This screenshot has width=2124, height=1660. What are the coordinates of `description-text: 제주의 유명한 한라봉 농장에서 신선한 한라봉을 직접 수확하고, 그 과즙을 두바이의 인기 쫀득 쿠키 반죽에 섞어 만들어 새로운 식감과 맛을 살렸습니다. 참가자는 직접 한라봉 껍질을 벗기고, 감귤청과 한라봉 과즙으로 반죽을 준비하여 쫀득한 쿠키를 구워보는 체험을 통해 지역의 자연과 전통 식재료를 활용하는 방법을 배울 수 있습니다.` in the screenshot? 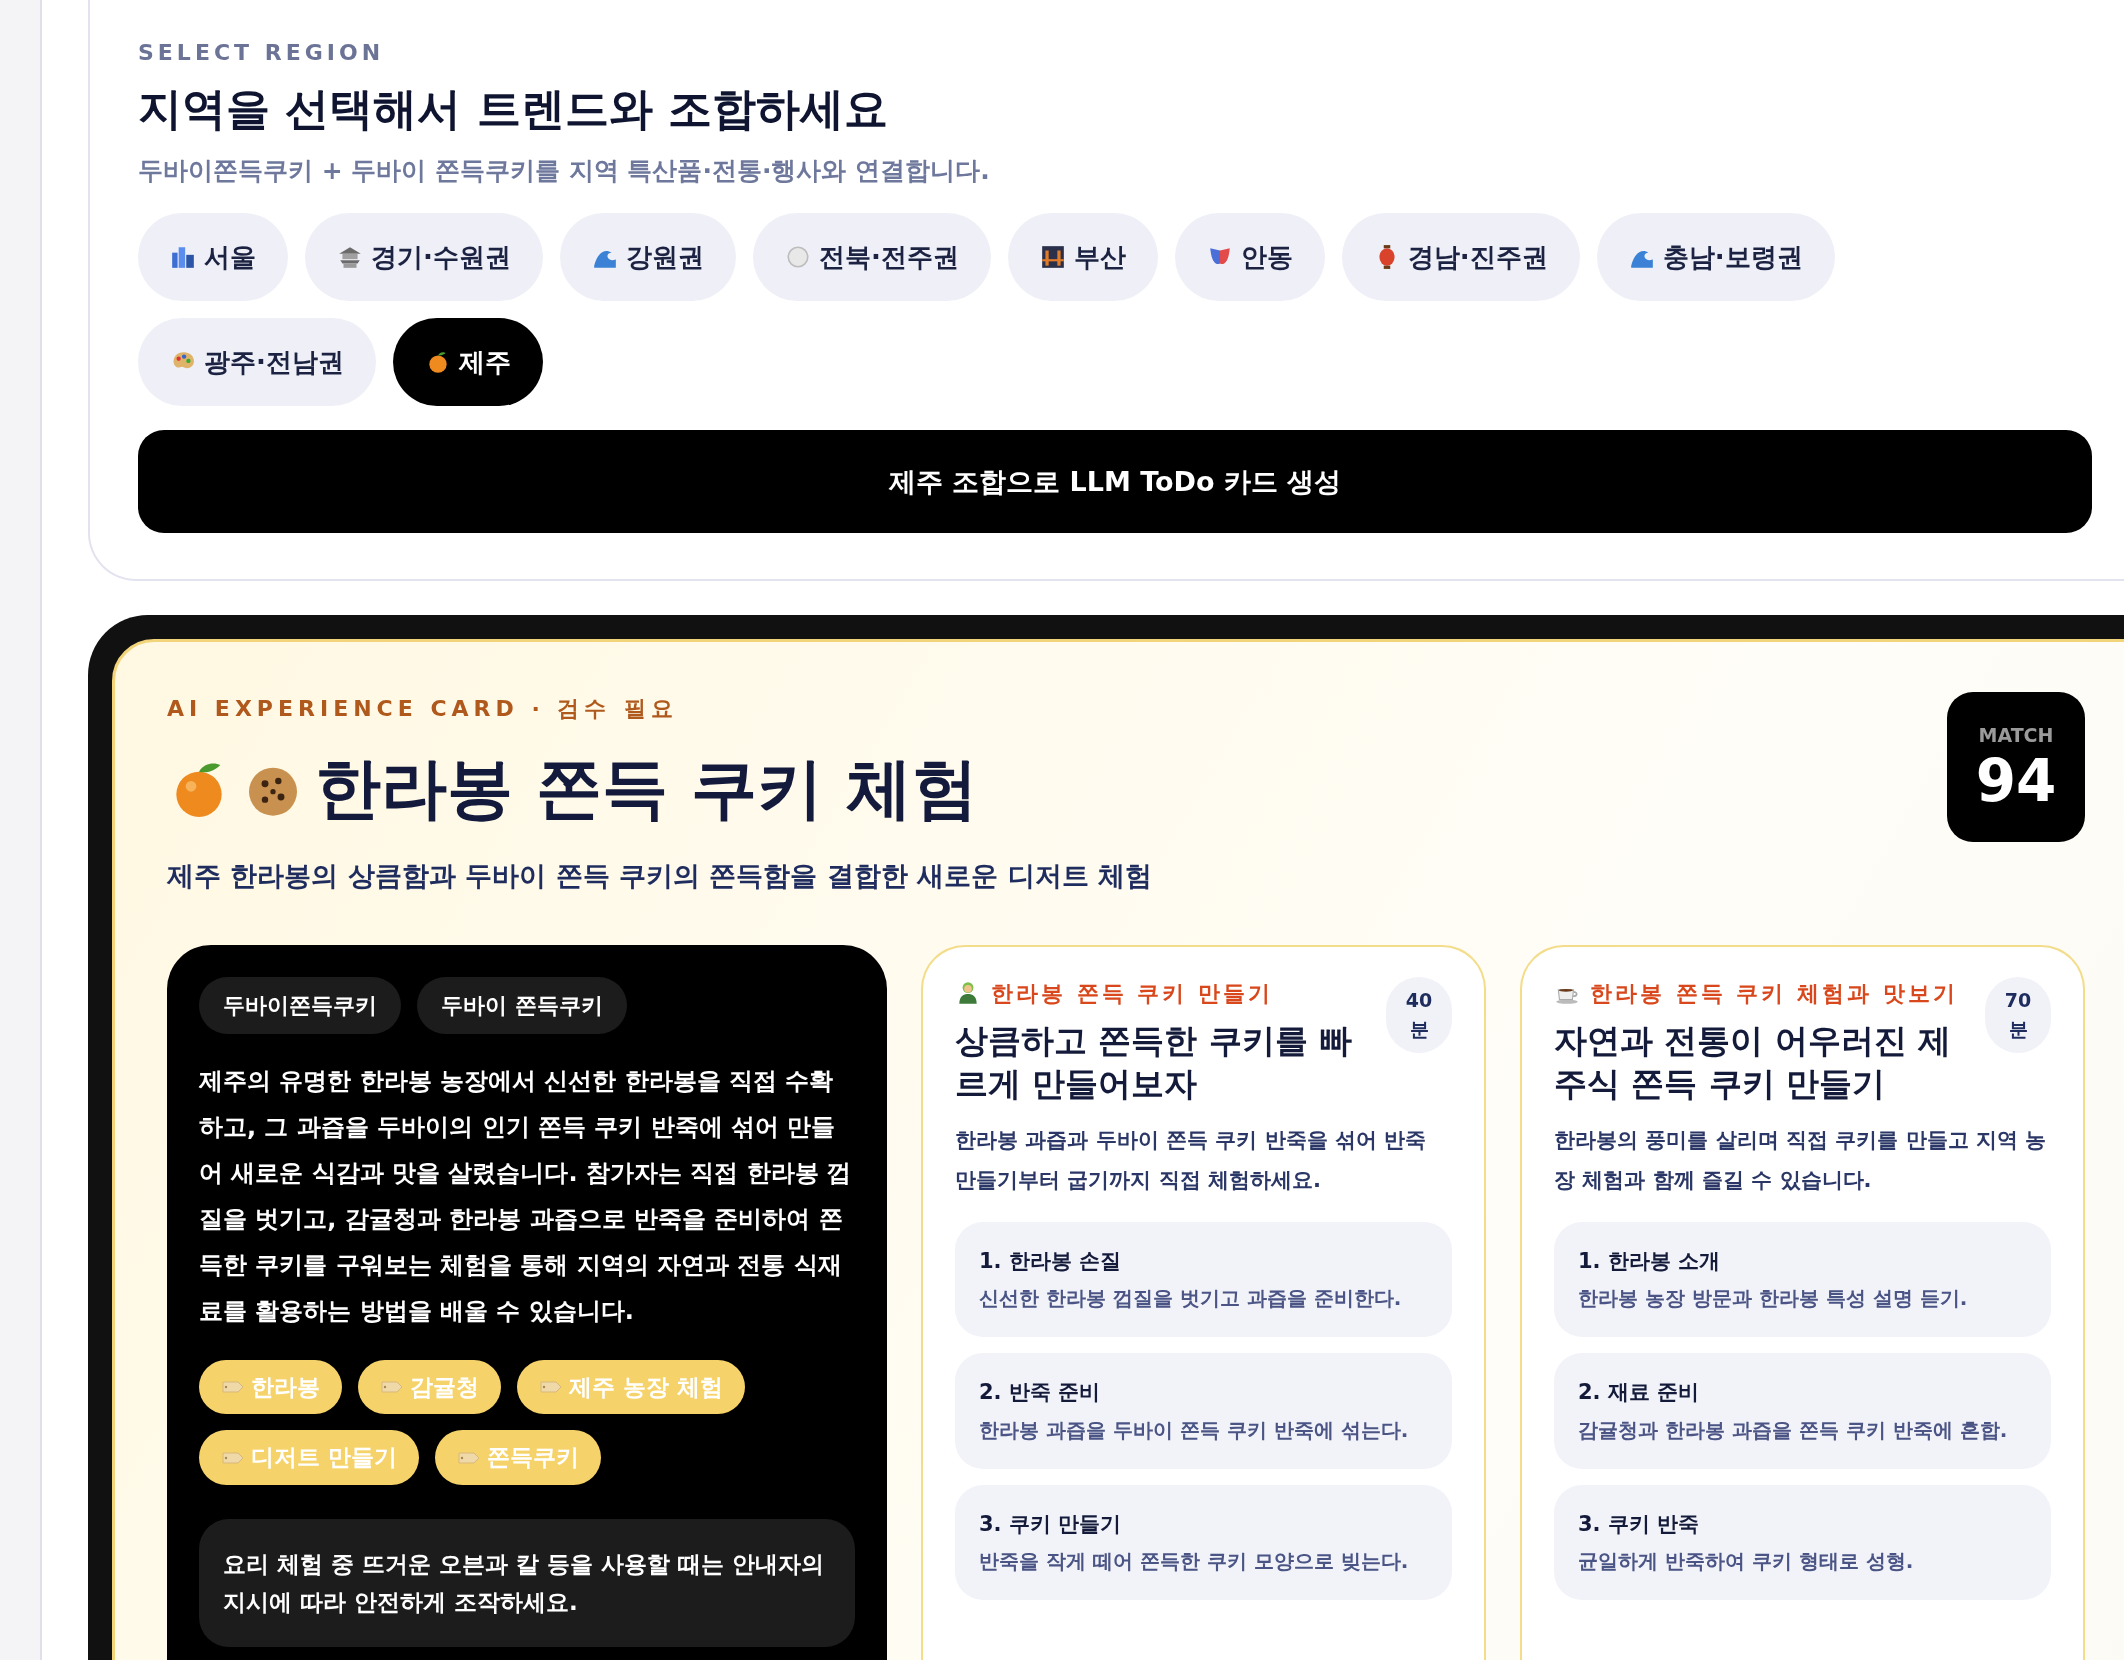 It's located at (525, 1196).